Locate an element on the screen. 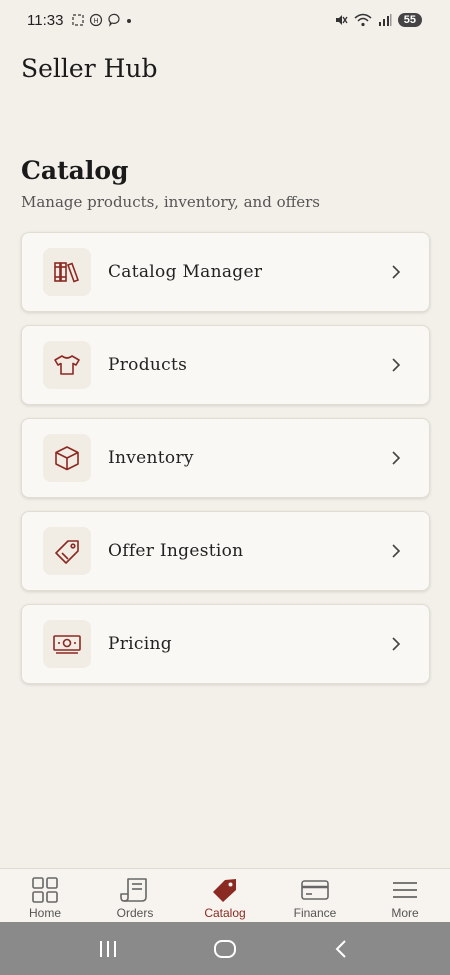 The image size is (450, 975). screenshot-icon is located at coordinates (78, 20).